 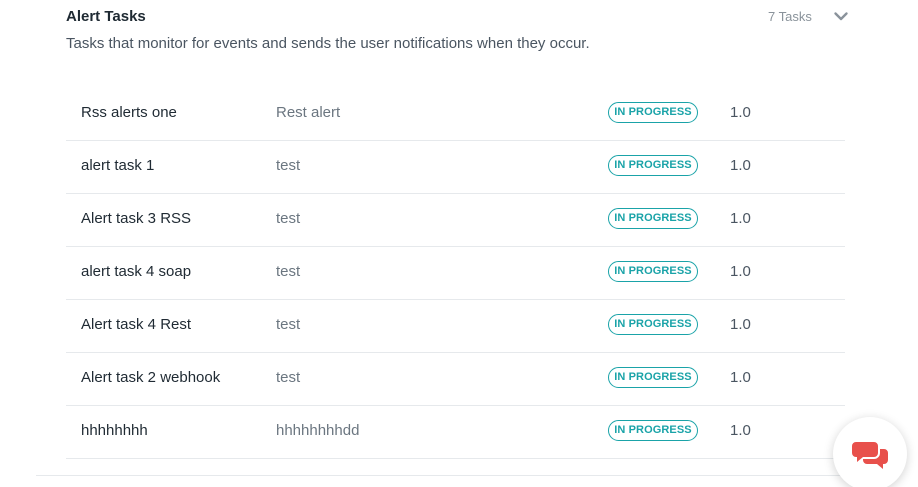 I want to click on task-row: hhhhhhhh hhhhhhhhdd IN PROGRESS 1.0, so click(x=455, y=432).